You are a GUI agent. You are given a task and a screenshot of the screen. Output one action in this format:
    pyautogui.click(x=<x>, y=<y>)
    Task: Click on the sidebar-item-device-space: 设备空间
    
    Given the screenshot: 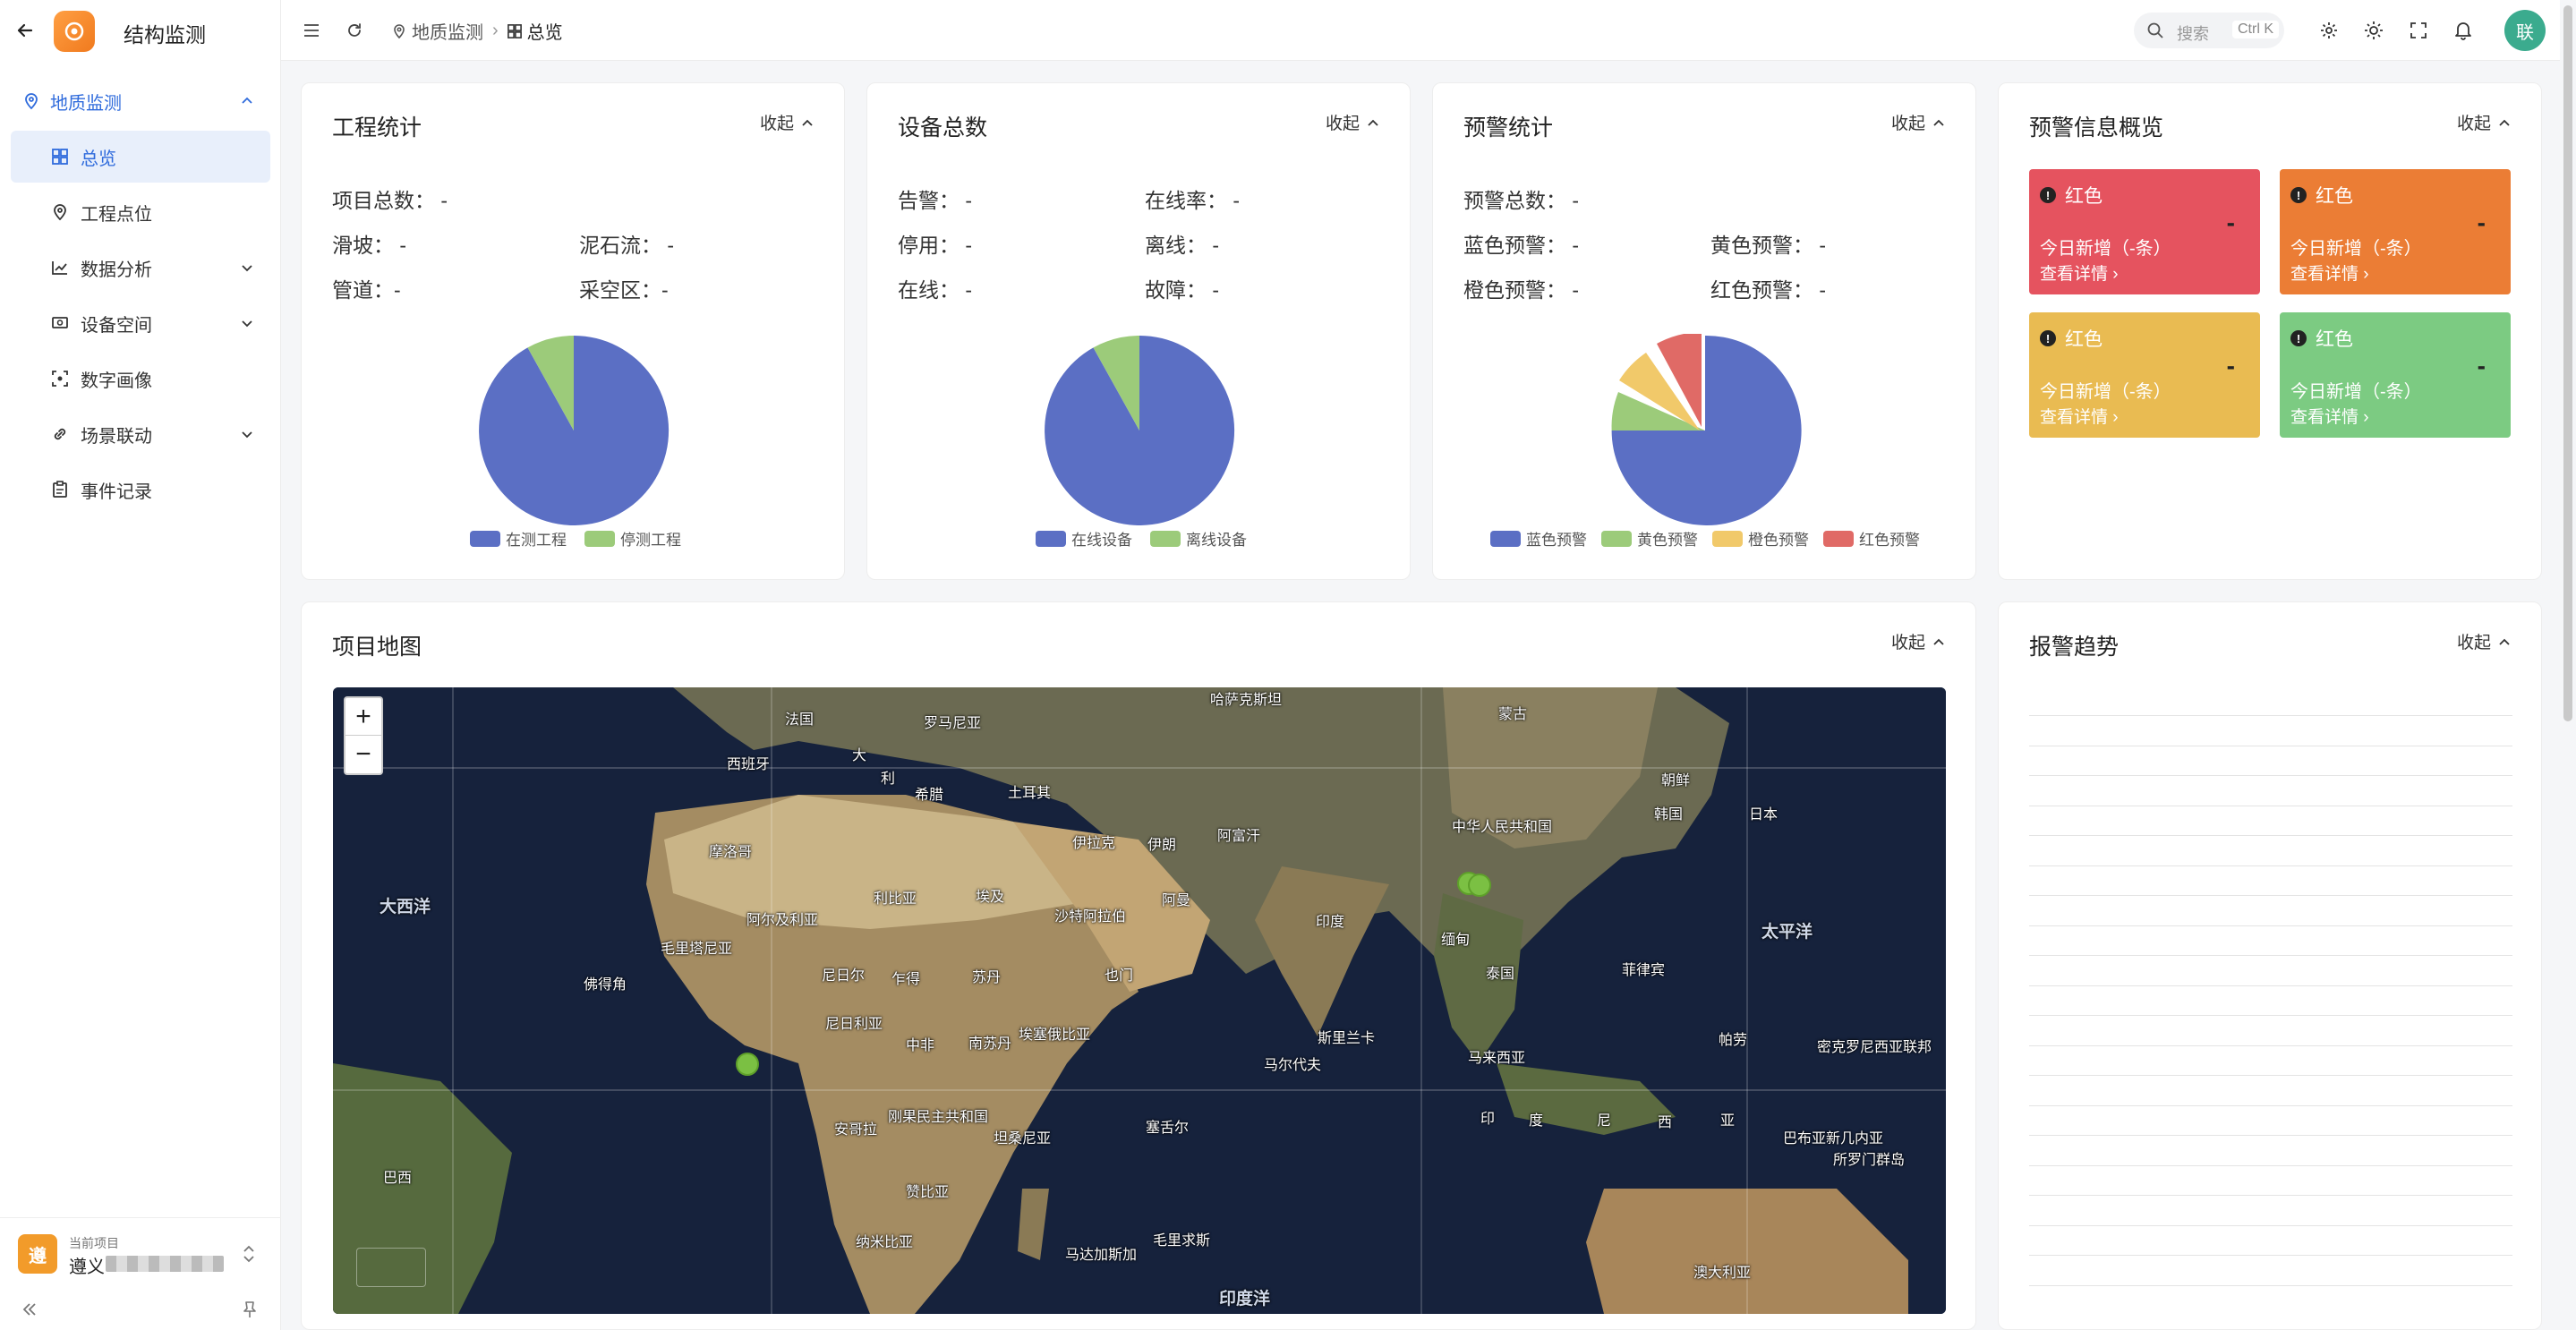 What is the action you would take?
    pyautogui.click(x=140, y=323)
    